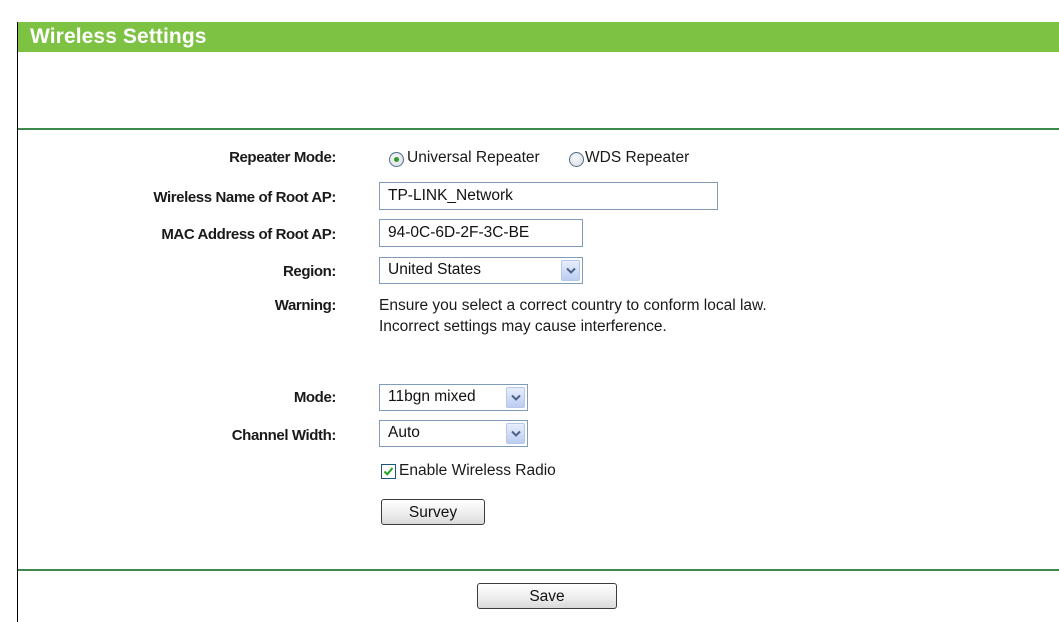 Image resolution: width=1059 pixels, height=622 pixels. I want to click on region-select: United States, so click(481, 270).